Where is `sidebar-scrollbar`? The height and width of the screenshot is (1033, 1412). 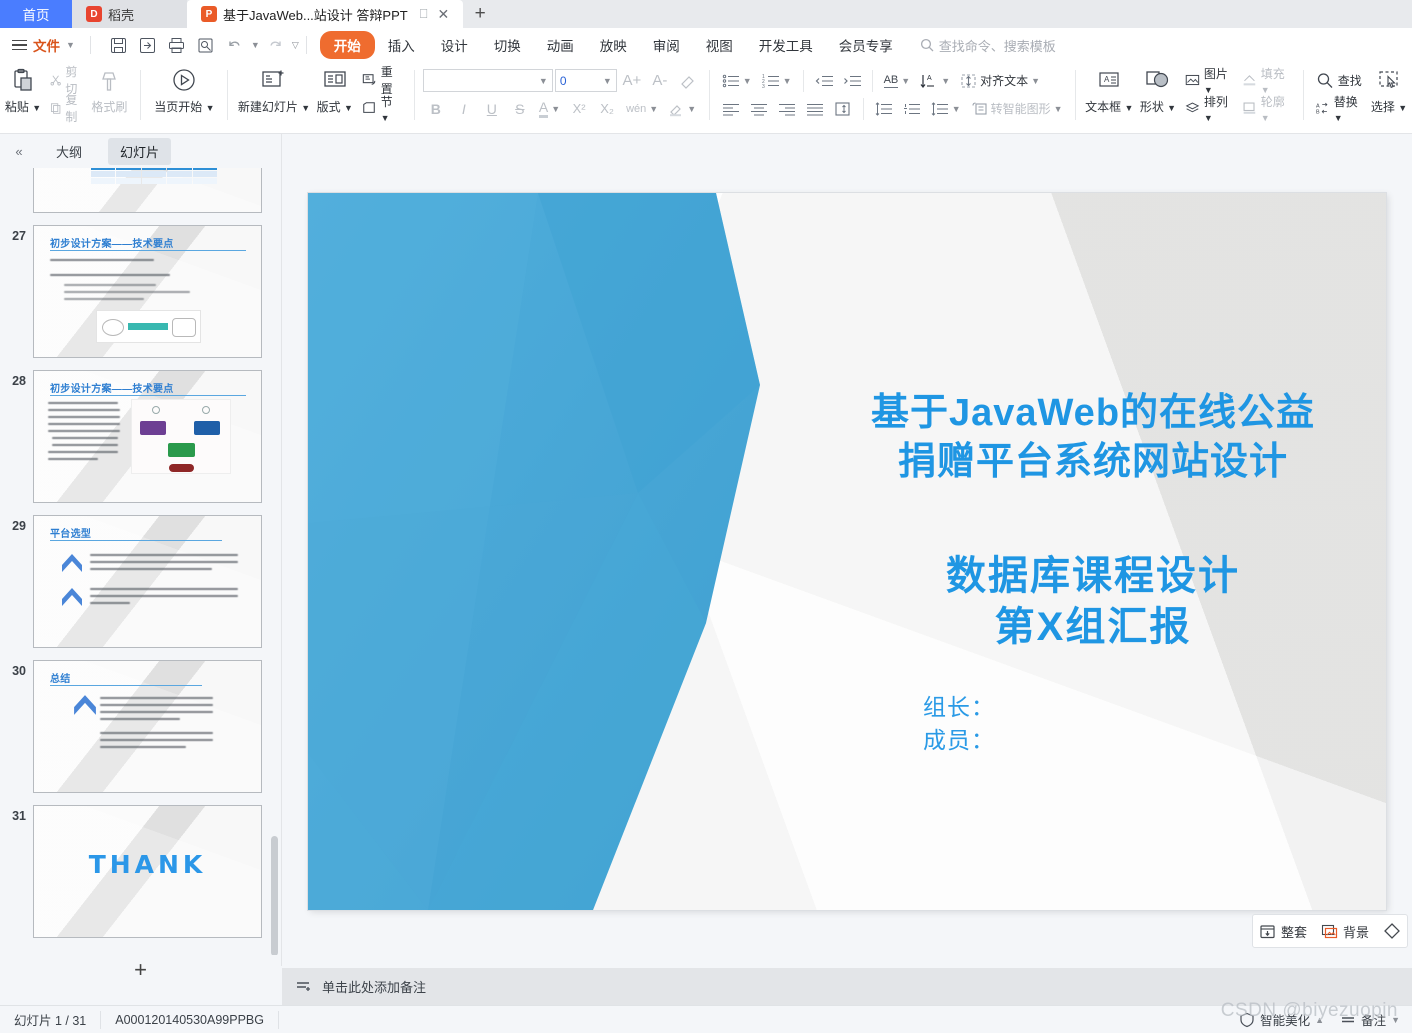 sidebar-scrollbar is located at coordinates (274, 896).